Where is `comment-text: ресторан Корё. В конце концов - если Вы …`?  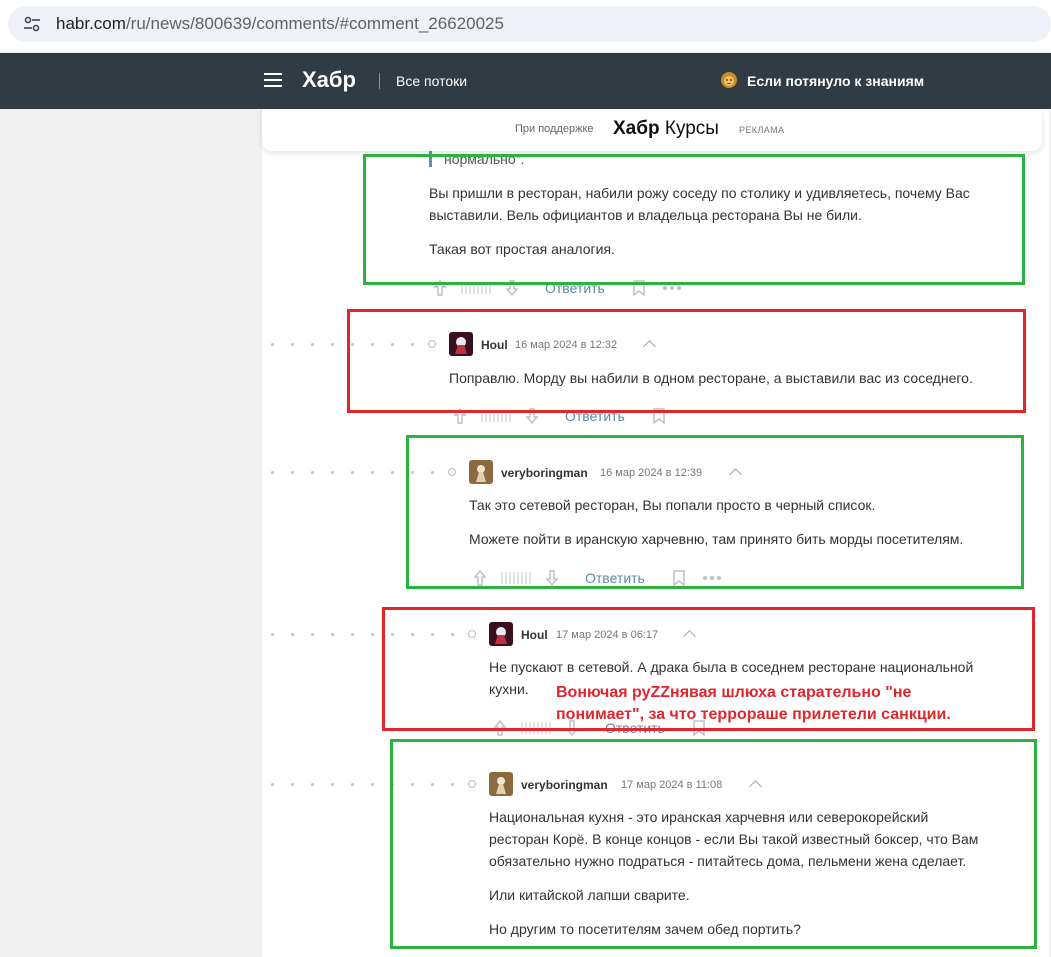
comment-text: ресторан Корё. В конце концов - если Вы … is located at coordinates (734, 839).